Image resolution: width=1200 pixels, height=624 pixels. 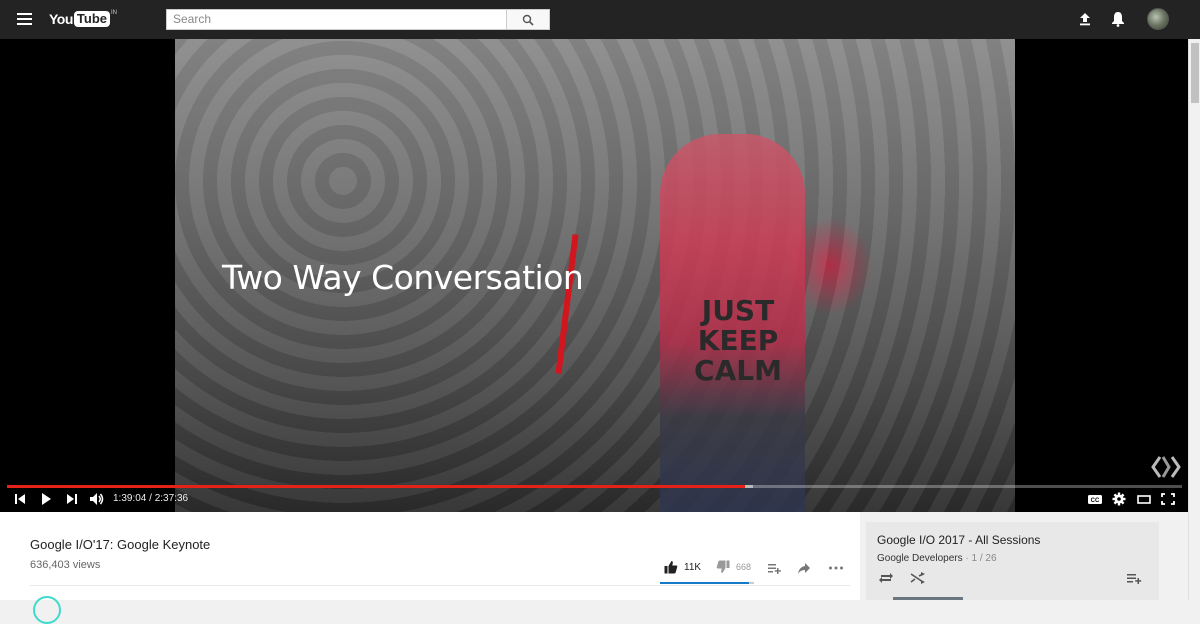 I want to click on playlist-add-icon, so click(x=1134, y=578).